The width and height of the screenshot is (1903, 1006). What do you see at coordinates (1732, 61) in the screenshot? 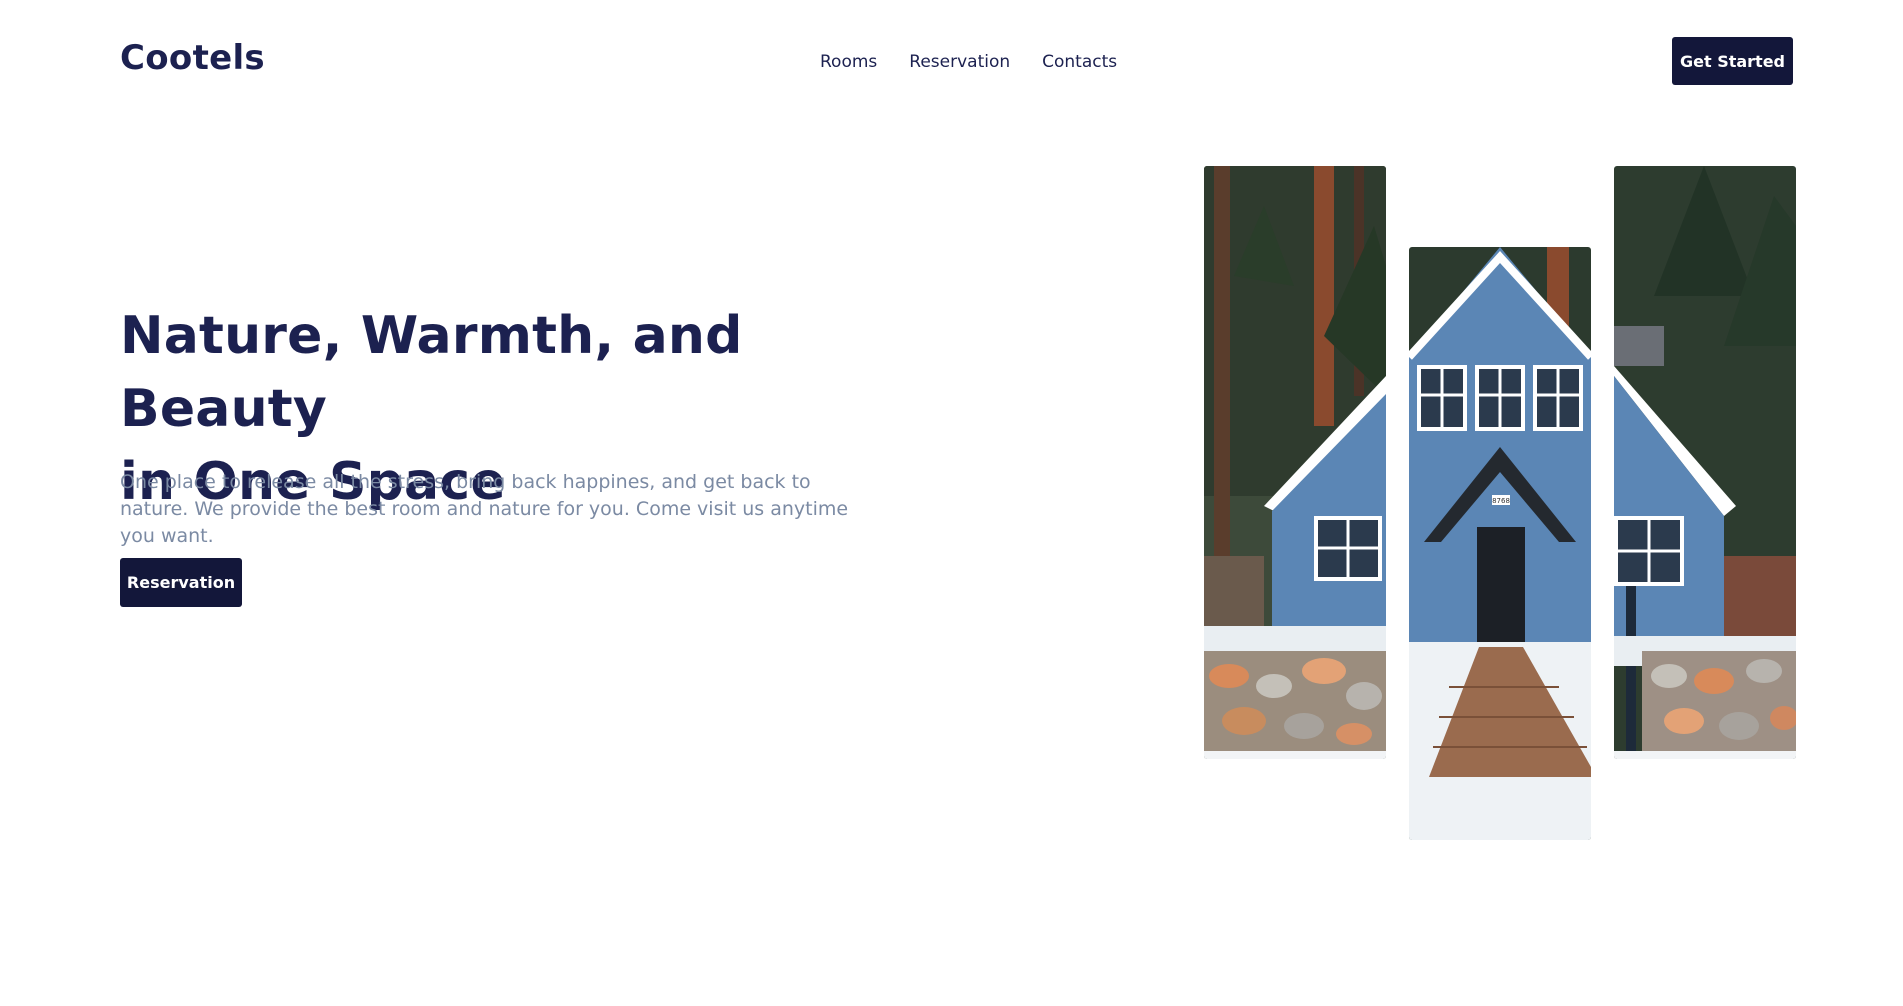
I see `get-started-button: Get Started` at bounding box center [1732, 61].